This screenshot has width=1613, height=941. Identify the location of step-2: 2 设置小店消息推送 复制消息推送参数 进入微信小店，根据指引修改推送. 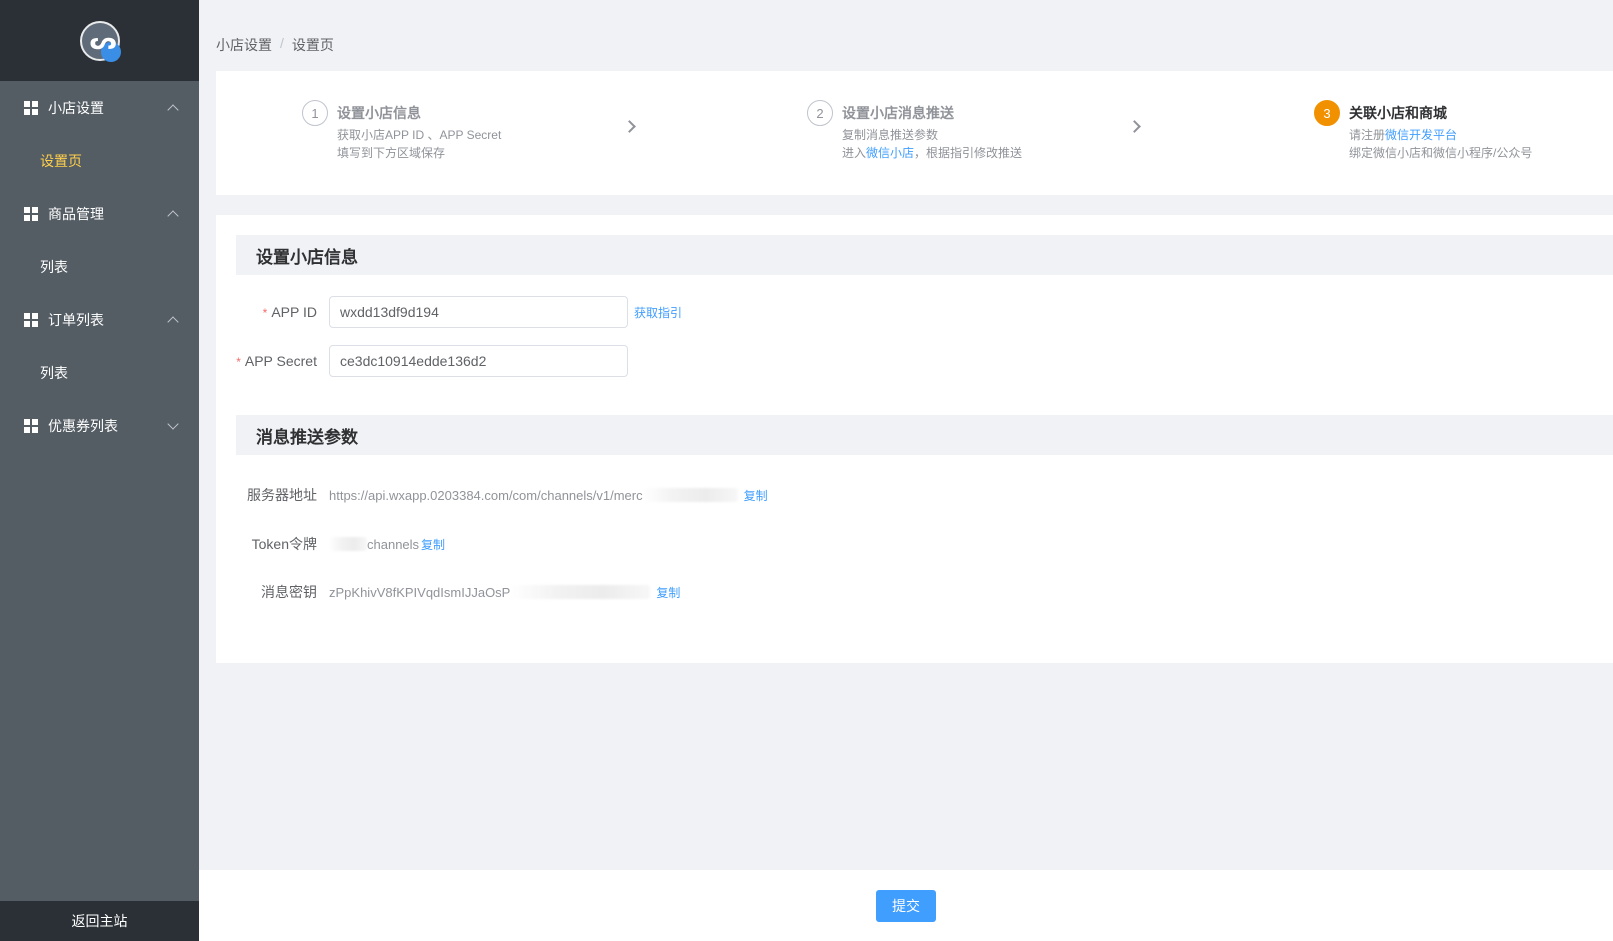
(914, 131).